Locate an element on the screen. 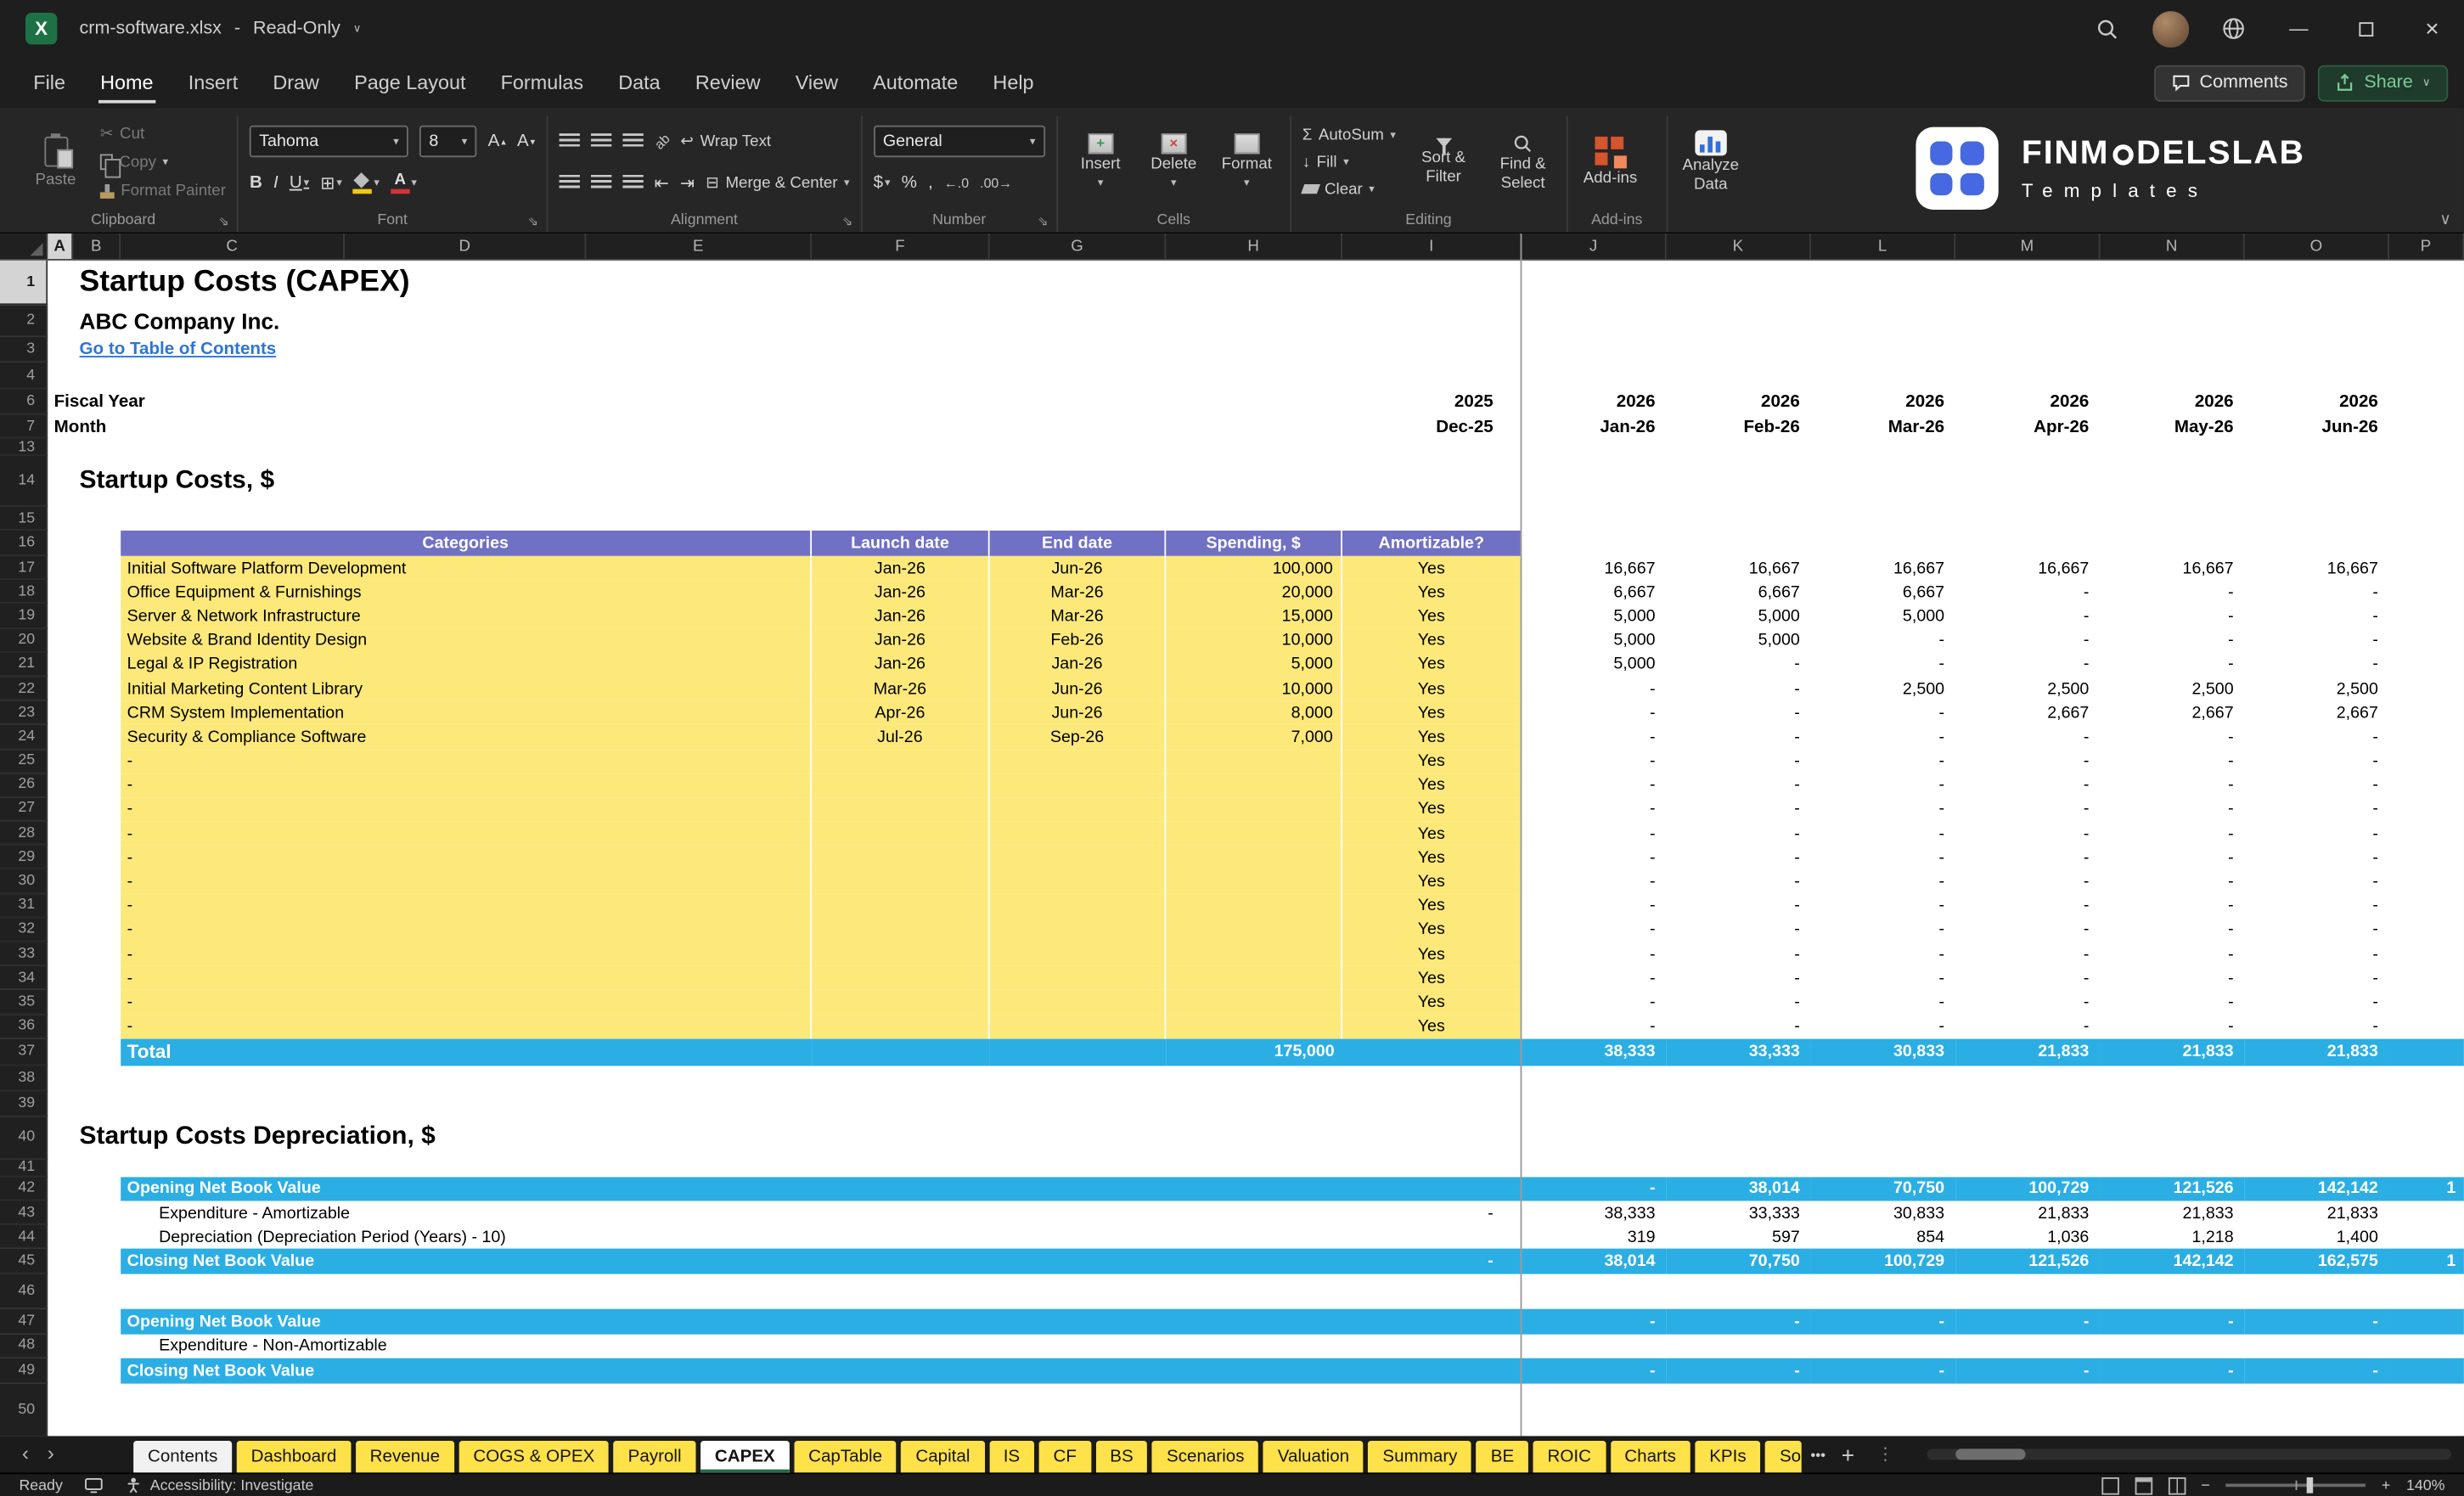 The width and height of the screenshot is (2464, 1496). dec-25-value is located at coordinates (1432, 1237).